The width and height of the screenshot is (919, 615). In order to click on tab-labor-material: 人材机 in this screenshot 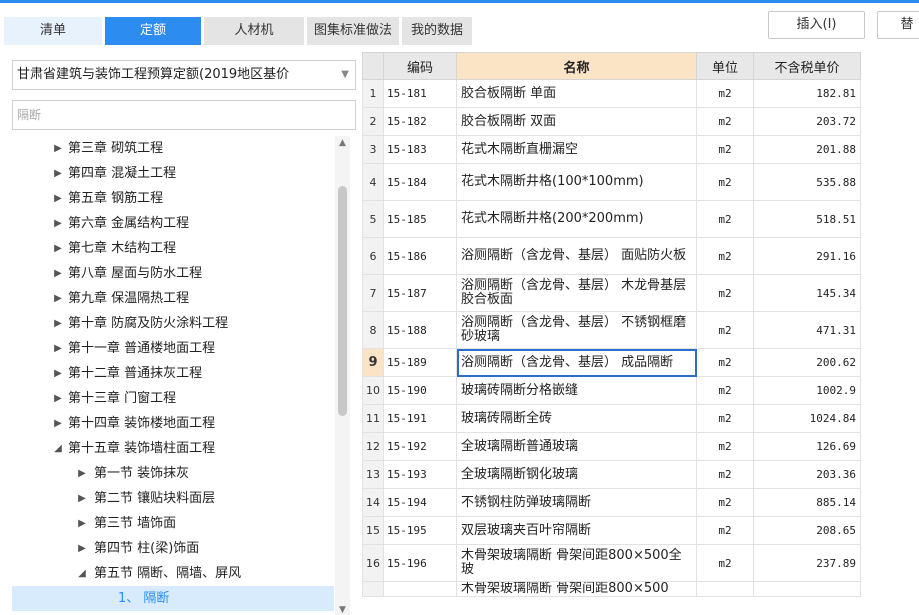, I will do `click(254, 31)`.